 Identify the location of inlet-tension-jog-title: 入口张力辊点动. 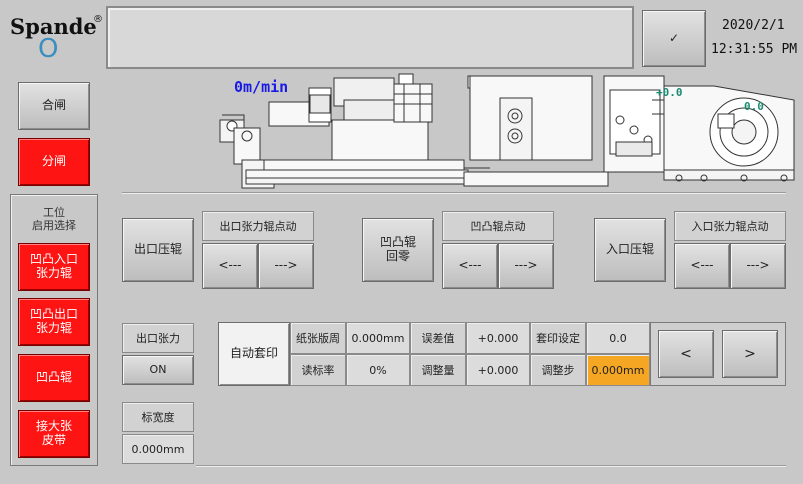
(730, 226).